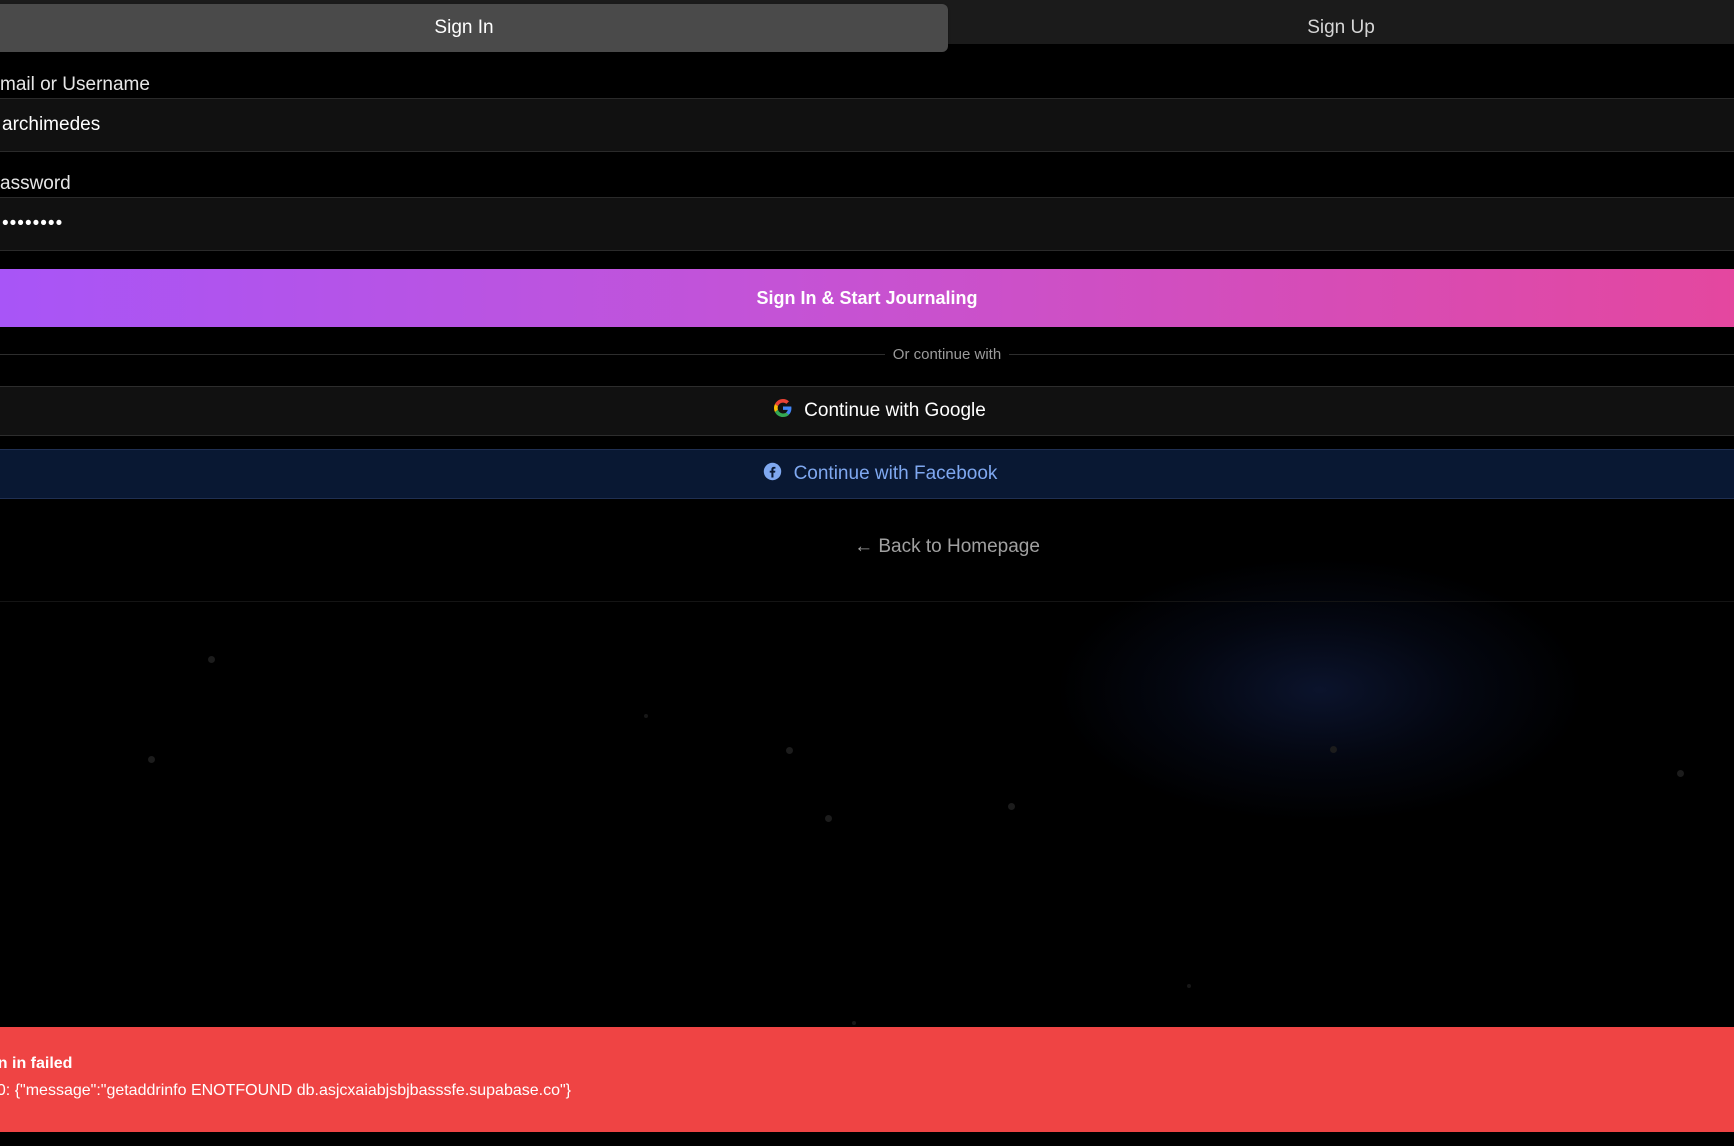 Image resolution: width=1734 pixels, height=1146 pixels. What do you see at coordinates (947, 354) in the screenshot?
I see `divider-label: Or continue with` at bounding box center [947, 354].